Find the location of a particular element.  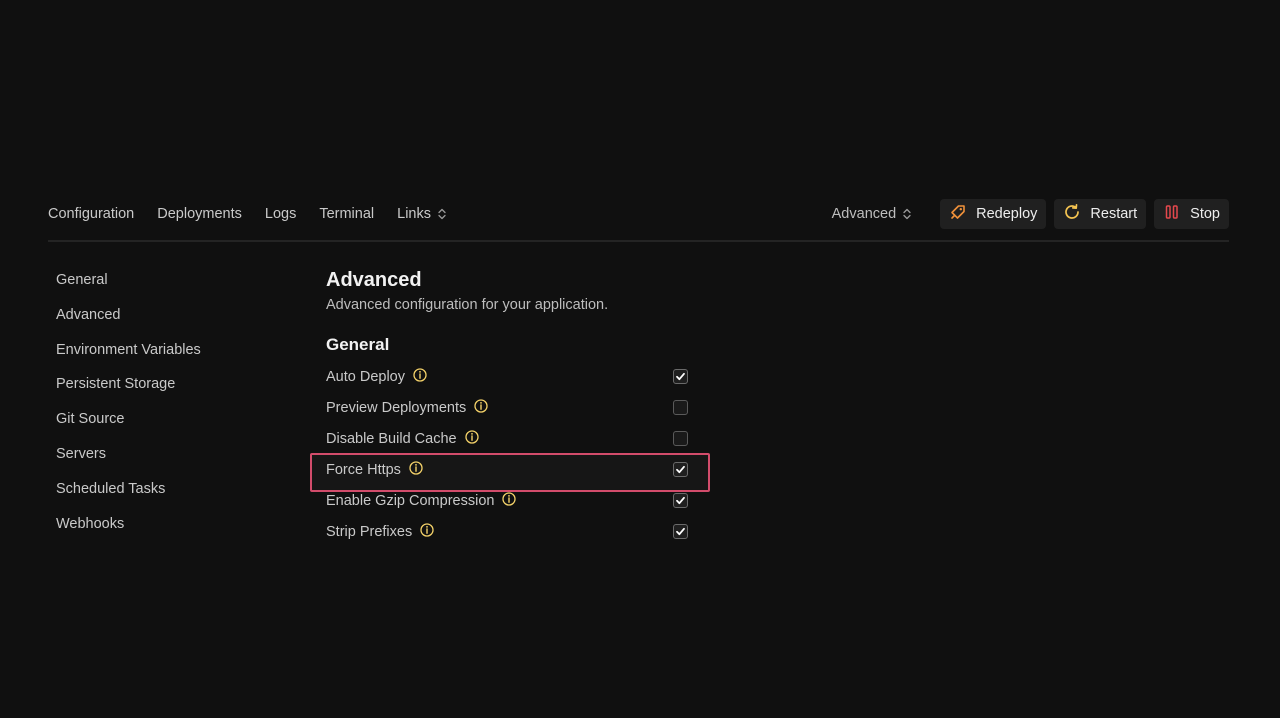

tab-logs: Logs is located at coordinates (280, 214).